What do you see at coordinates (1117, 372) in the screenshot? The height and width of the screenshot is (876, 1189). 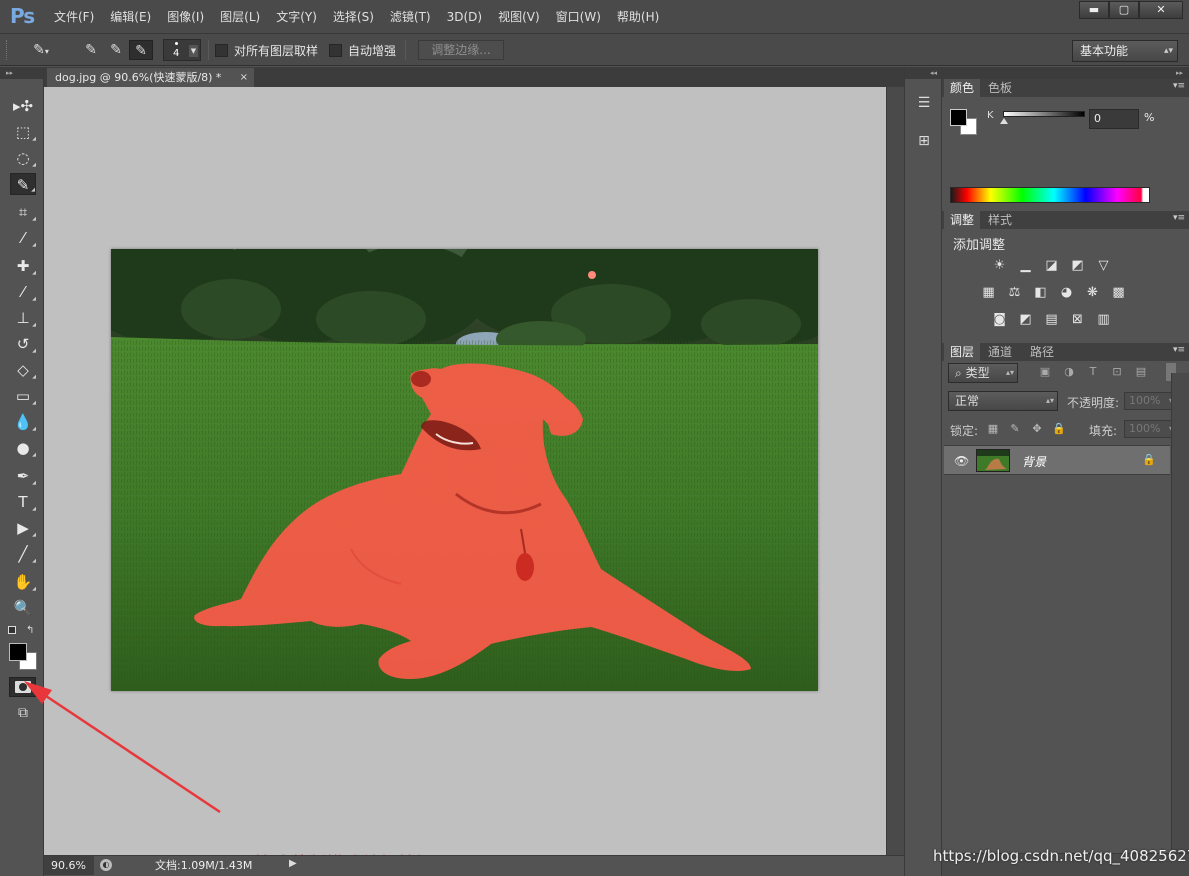 I see `shape-filter-icon: ⊡` at bounding box center [1117, 372].